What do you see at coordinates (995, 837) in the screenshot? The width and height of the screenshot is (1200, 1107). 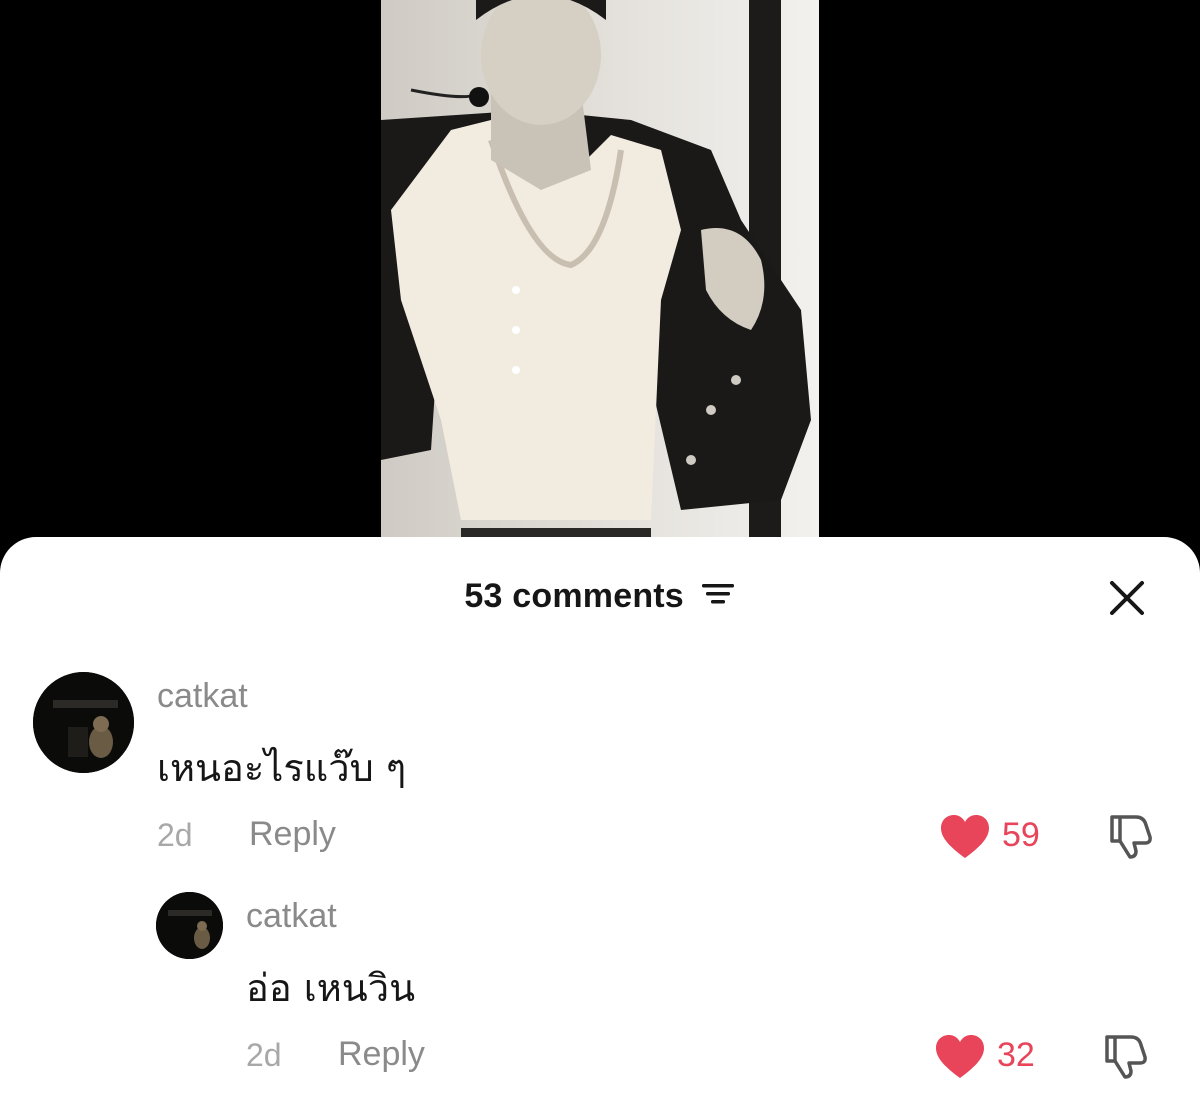 I see `like-button: 59` at bounding box center [995, 837].